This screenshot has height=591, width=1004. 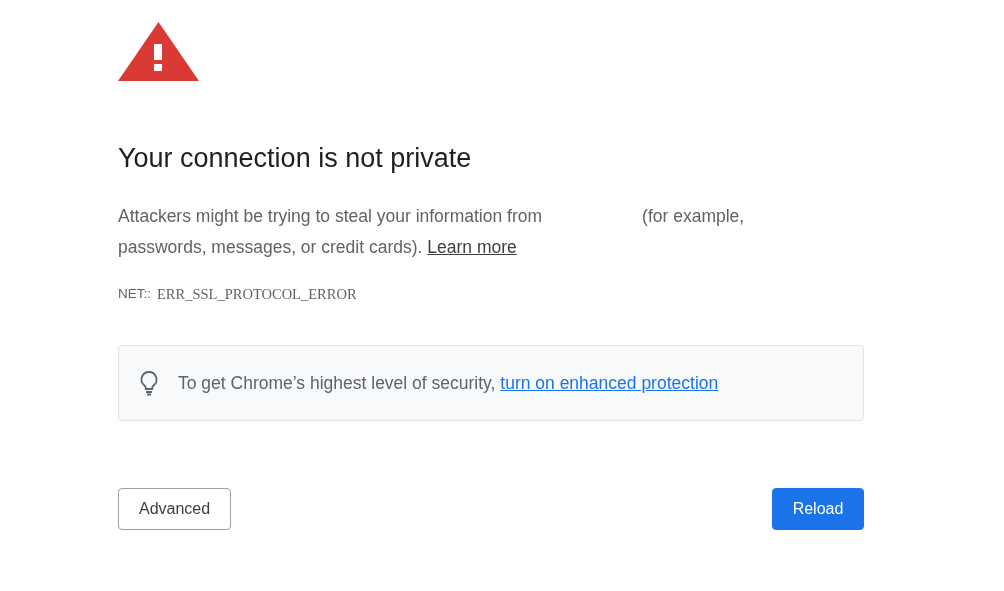 I want to click on warning-icon, so click(x=158, y=51).